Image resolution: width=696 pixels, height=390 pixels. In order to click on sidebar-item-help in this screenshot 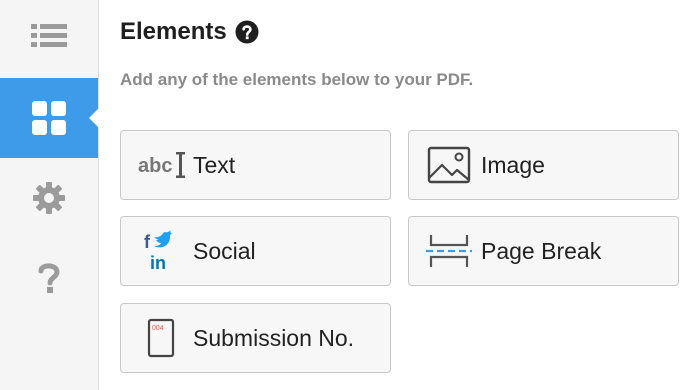, I will do `click(49, 278)`.